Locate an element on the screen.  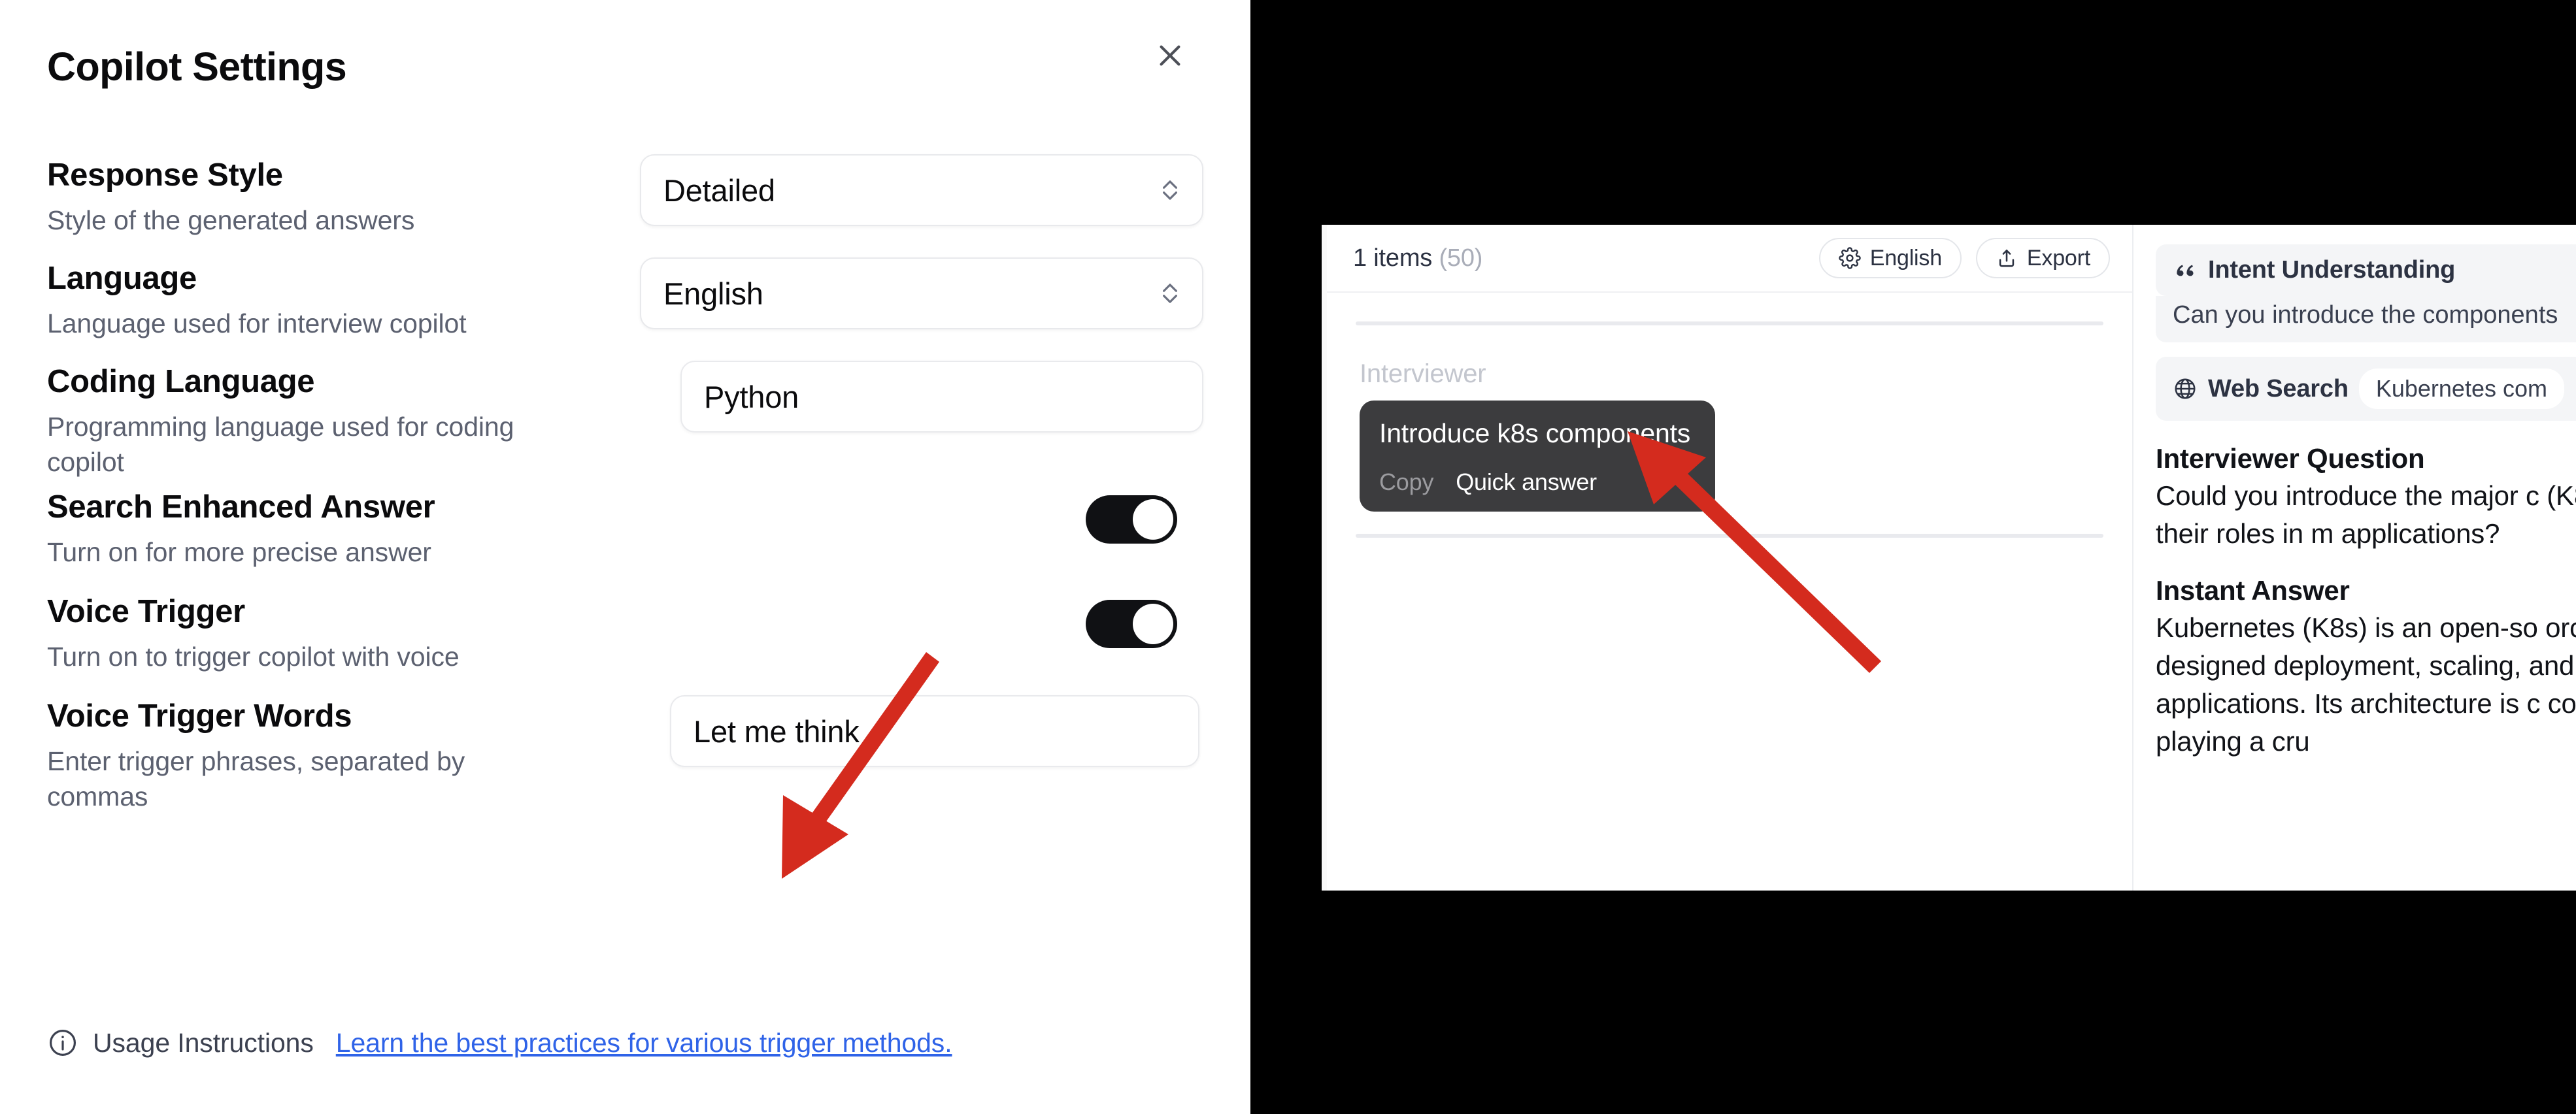
usage-instructions-label: Usage Instructions is located at coordinates (204, 1042).